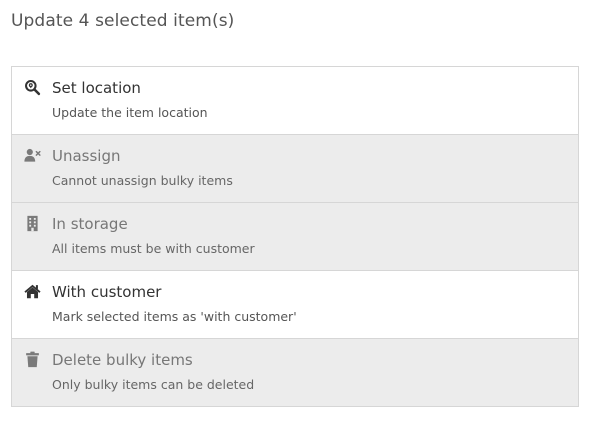 This screenshot has width=593, height=438. I want to click on option-label: Set location, so click(96, 88).